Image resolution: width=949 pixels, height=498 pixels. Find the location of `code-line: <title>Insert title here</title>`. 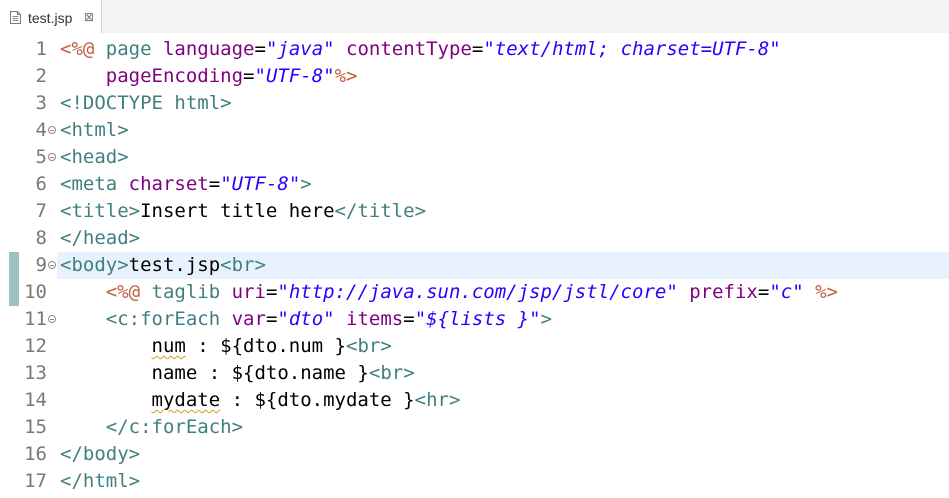

code-line: <title>Insert title here</title> is located at coordinates (243, 211).